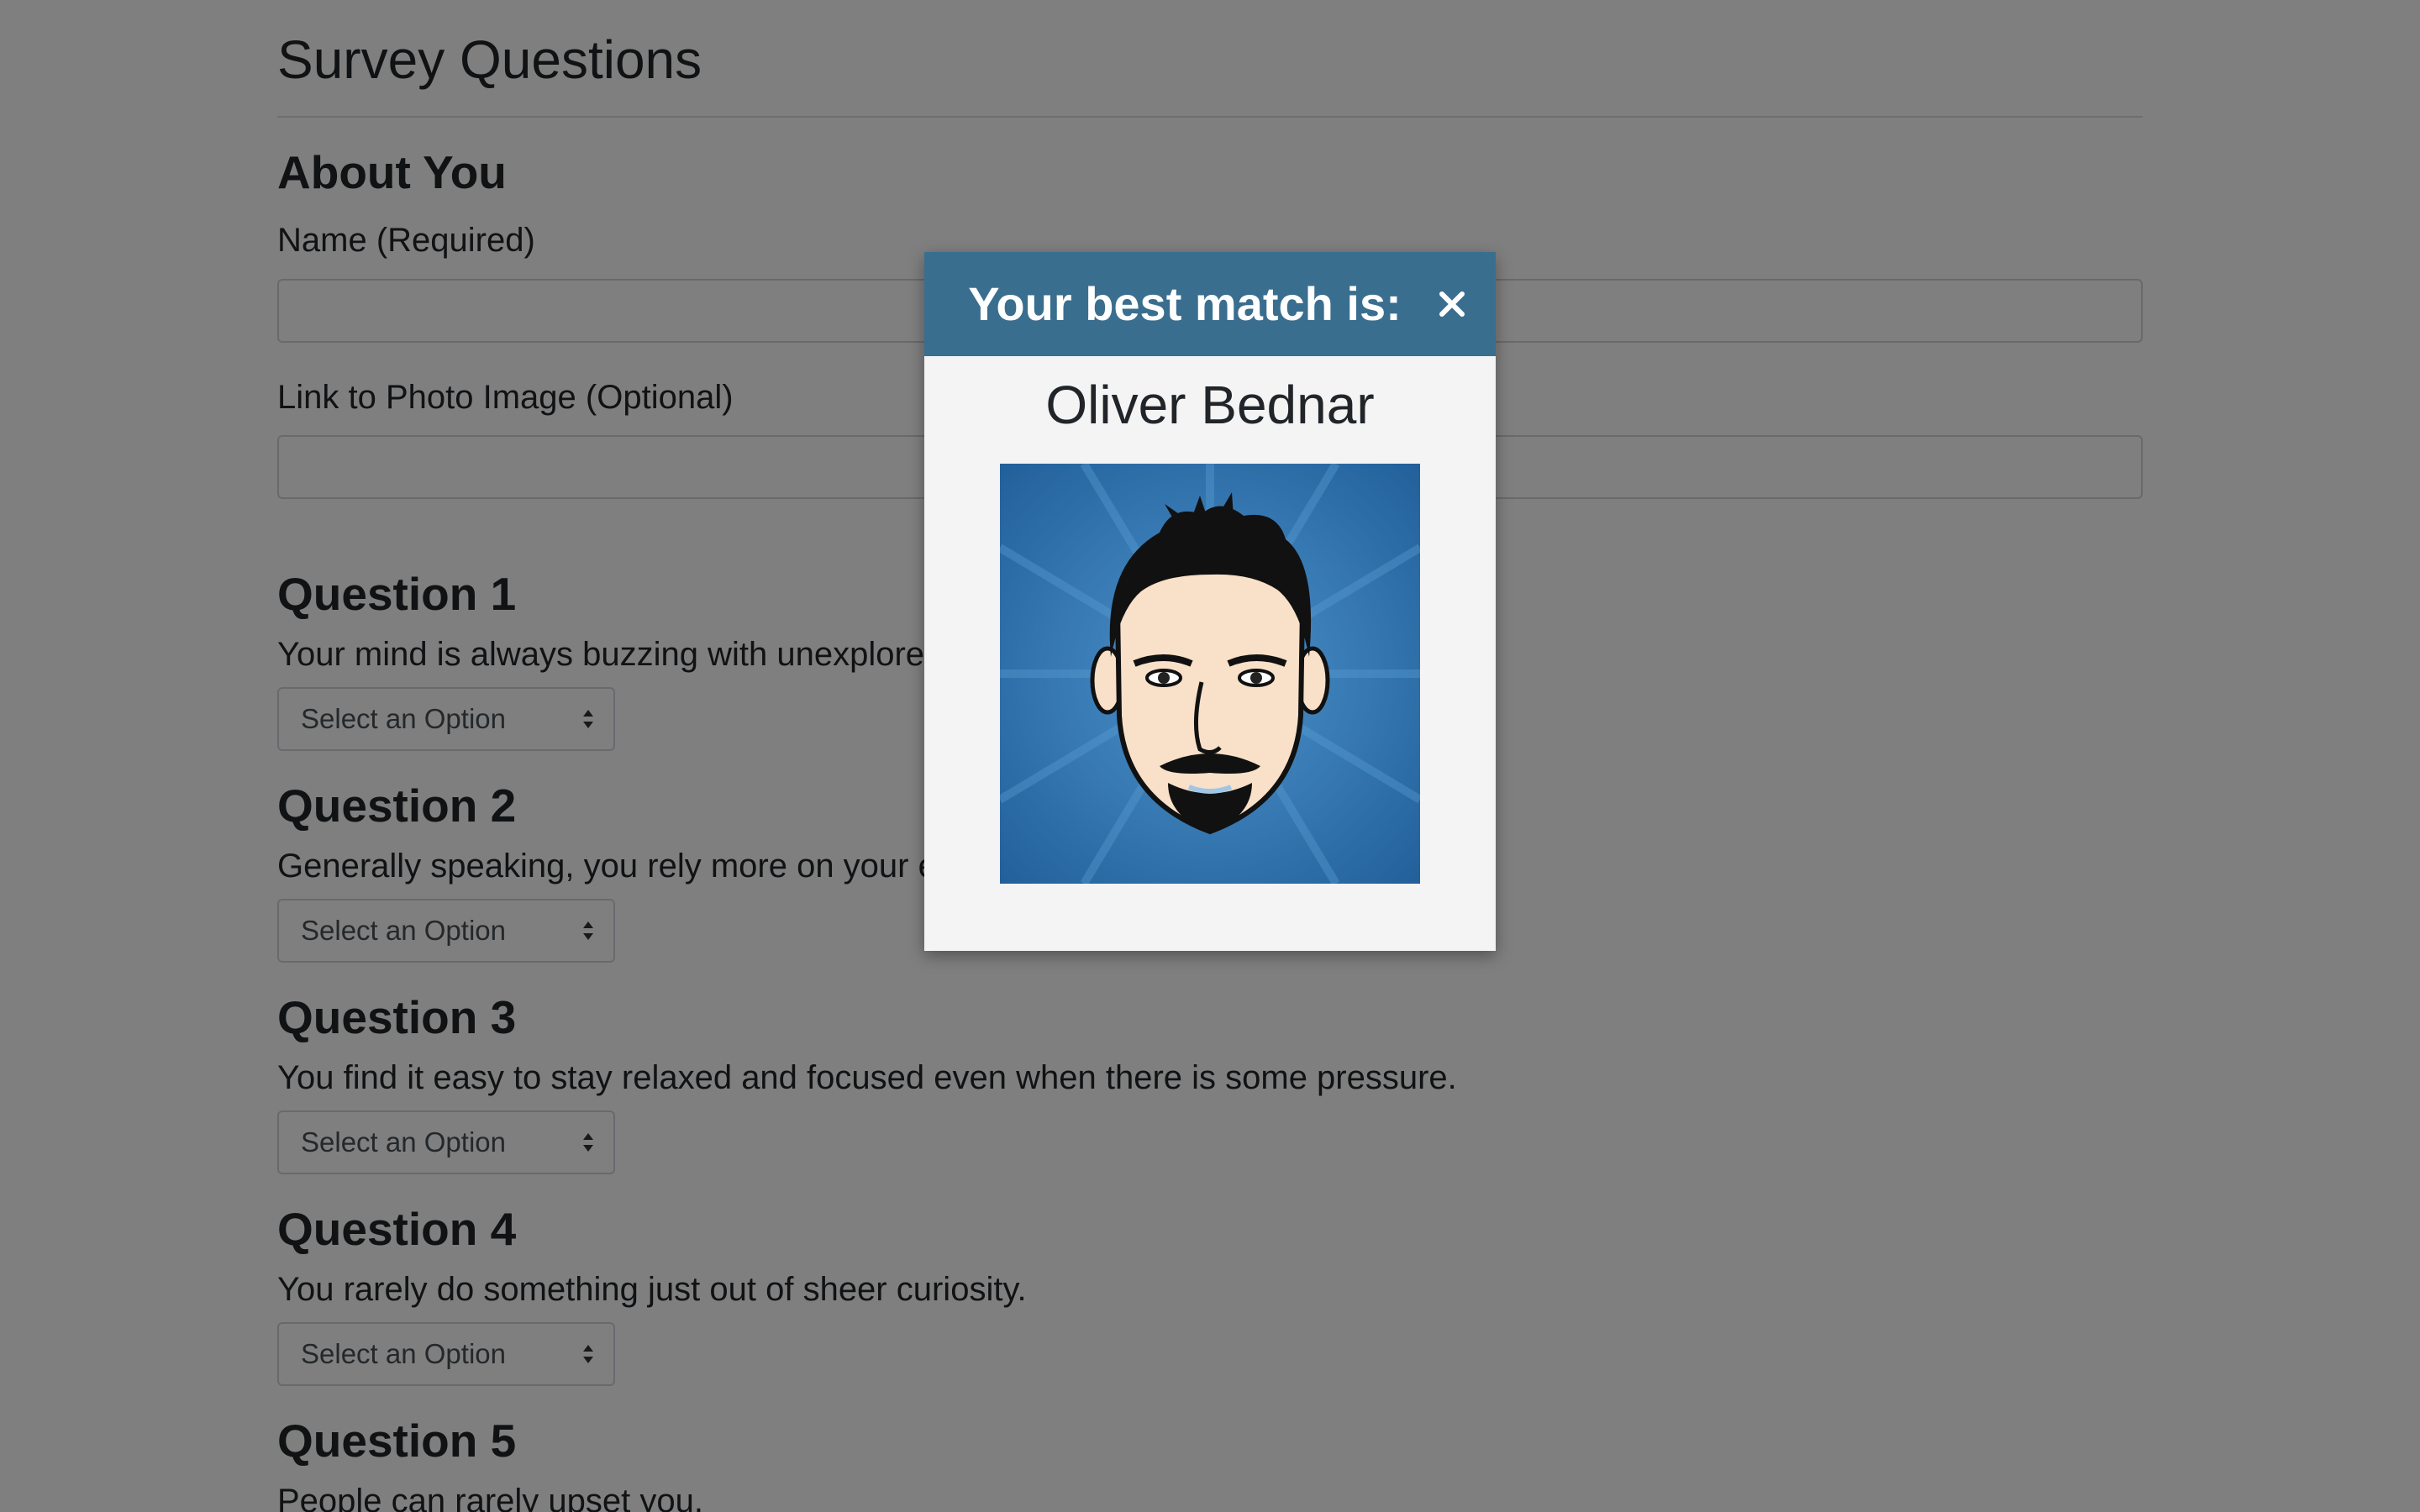  I want to click on avatar-illustration, so click(1210, 674).